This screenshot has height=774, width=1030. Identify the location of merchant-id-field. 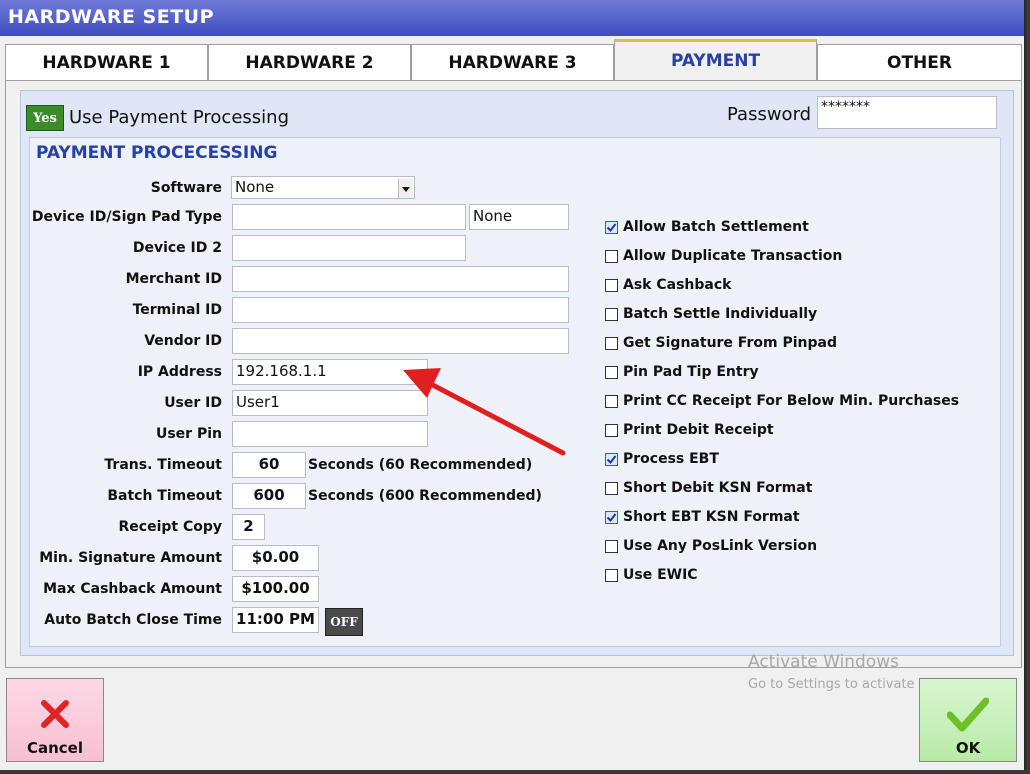
(400, 279).